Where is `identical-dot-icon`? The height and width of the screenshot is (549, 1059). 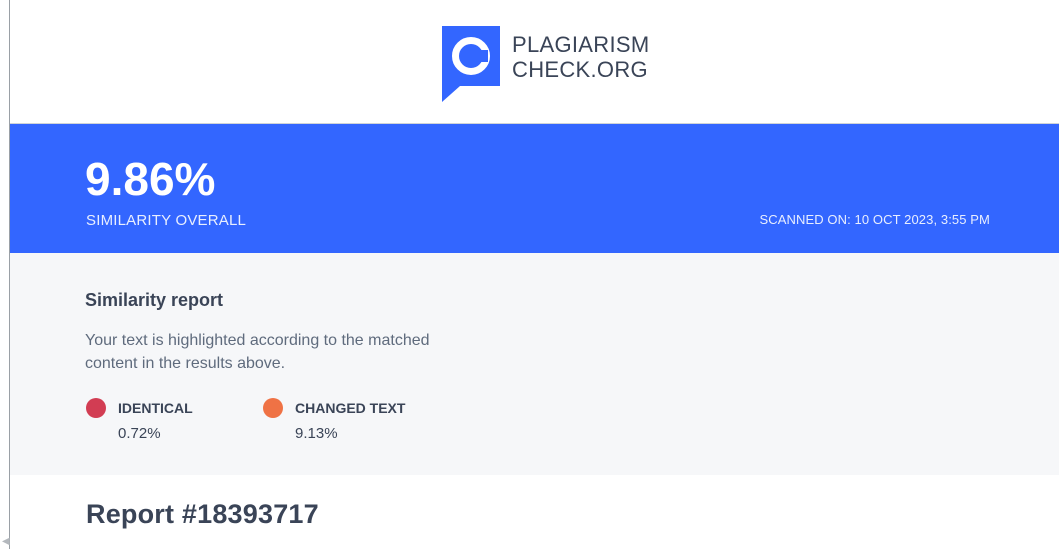 identical-dot-icon is located at coordinates (96, 408).